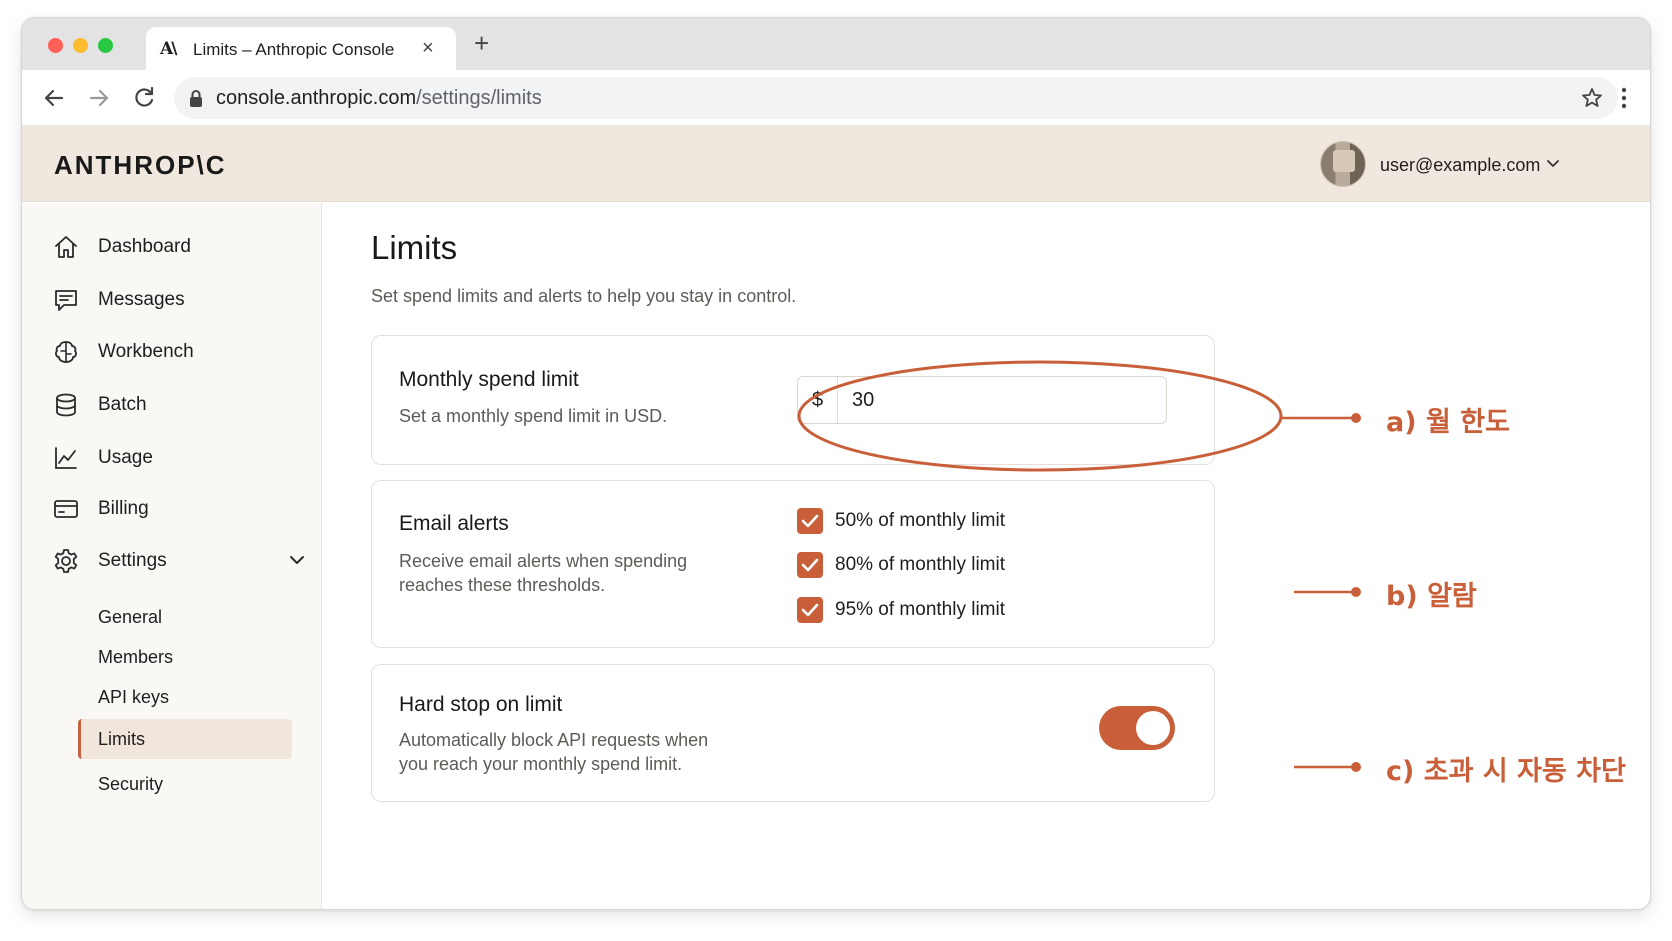 Image resolution: width=1672 pixels, height=941 pixels. What do you see at coordinates (1153, 728) in the screenshot?
I see `toggle-knob` at bounding box center [1153, 728].